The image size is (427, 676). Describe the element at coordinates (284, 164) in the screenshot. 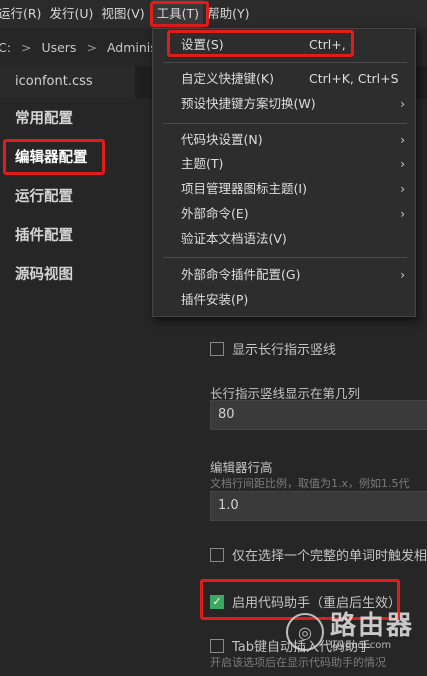

I see `menu-item-theme: 主题(T) ›` at that location.